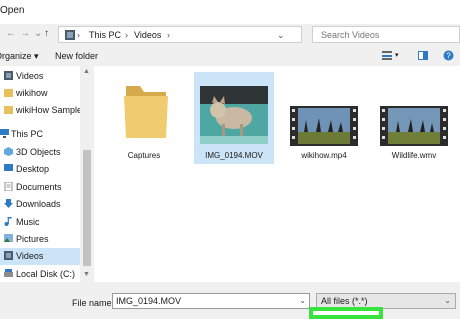 The image size is (460, 319). I want to click on search-box: Search Videos, so click(386, 34).